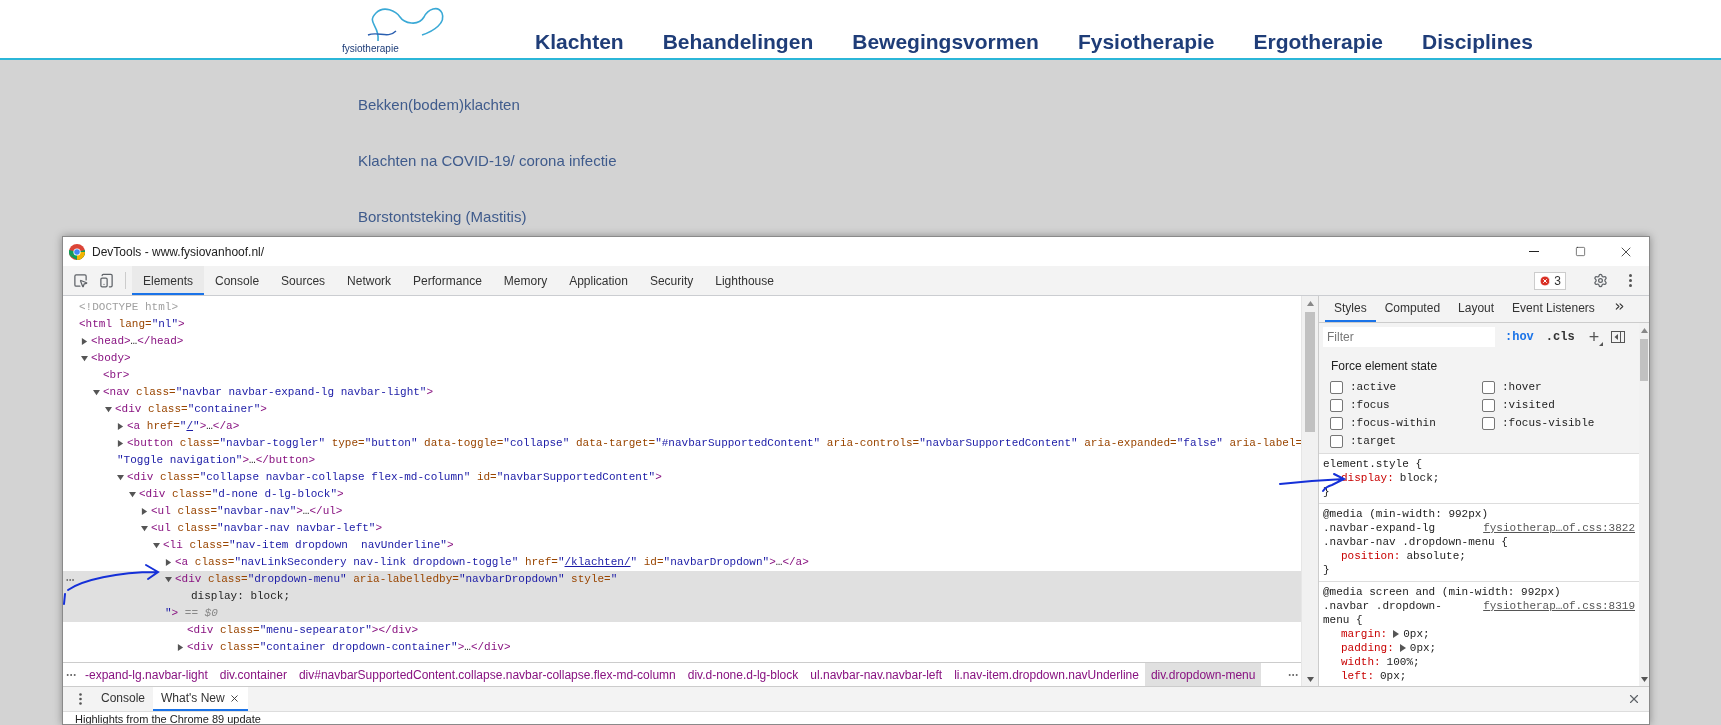 Image resolution: width=1721 pixels, height=725 pixels. Describe the element at coordinates (743, 674) in the screenshot. I see `breadcrumb: div.d-none.d-lg-block` at that location.